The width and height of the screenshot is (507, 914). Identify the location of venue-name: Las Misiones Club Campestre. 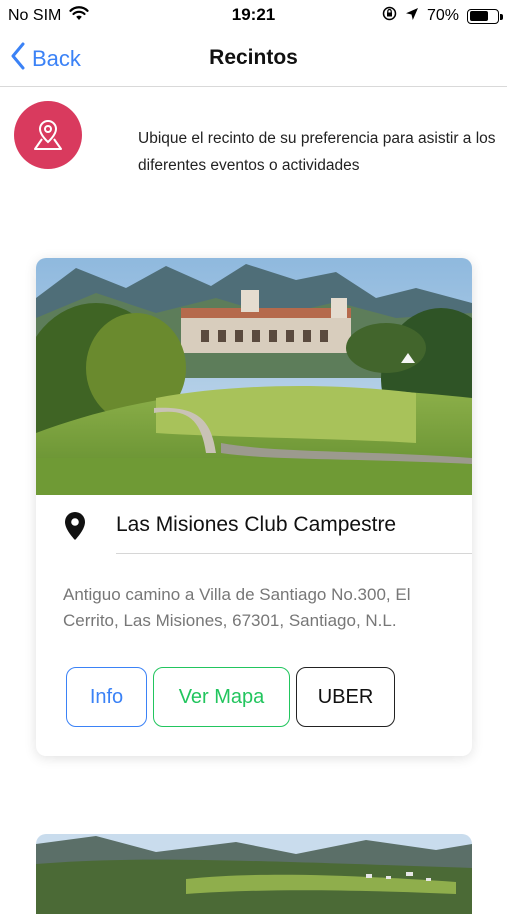
(256, 524).